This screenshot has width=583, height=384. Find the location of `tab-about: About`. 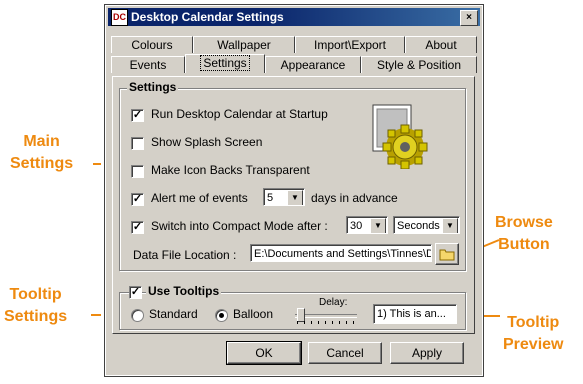

tab-about: About is located at coordinates (441, 44).